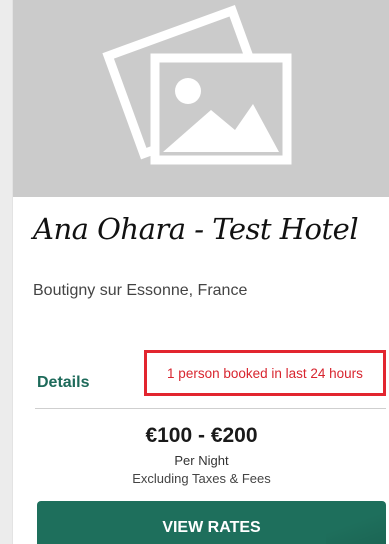 The width and height of the screenshot is (389, 544). I want to click on divider, so click(210, 408).